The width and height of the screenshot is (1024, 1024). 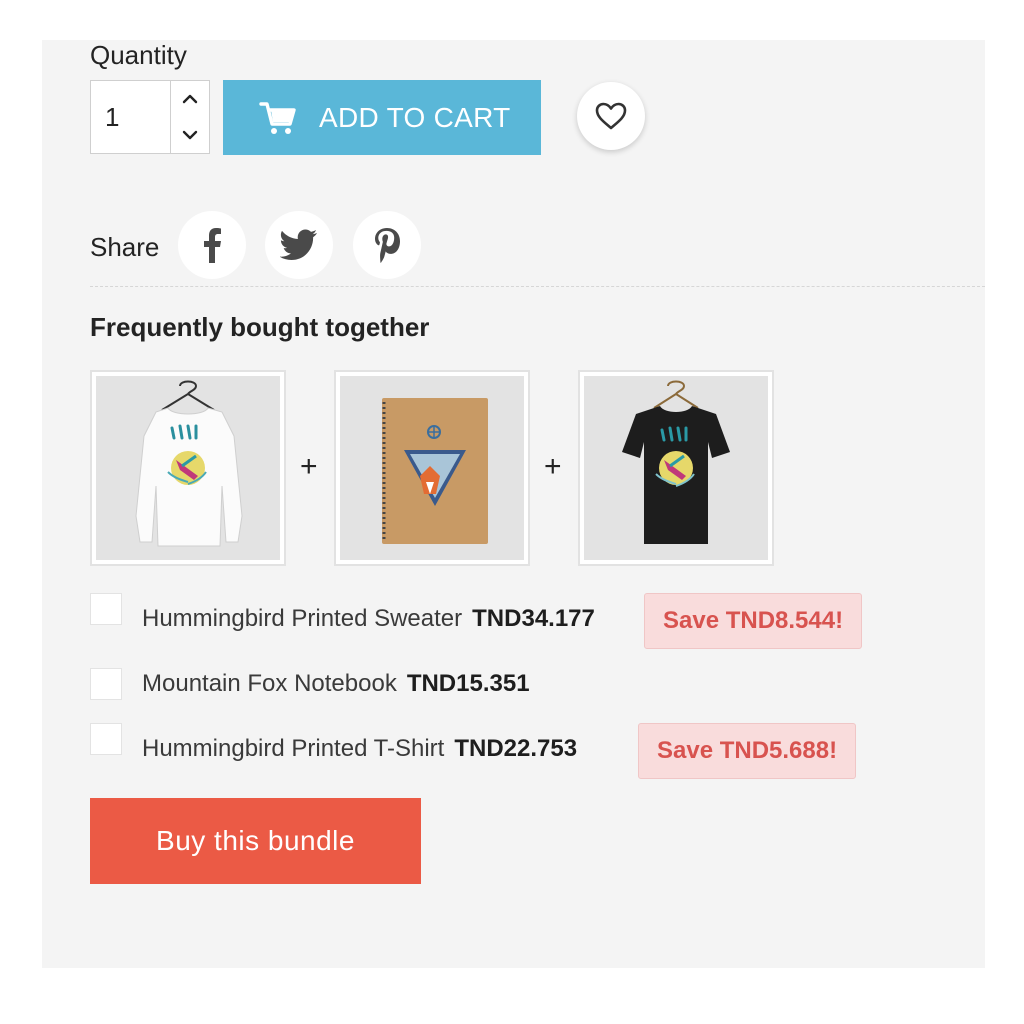 What do you see at coordinates (533, 618) in the screenshot?
I see `bundle-item-price: TND34.177` at bounding box center [533, 618].